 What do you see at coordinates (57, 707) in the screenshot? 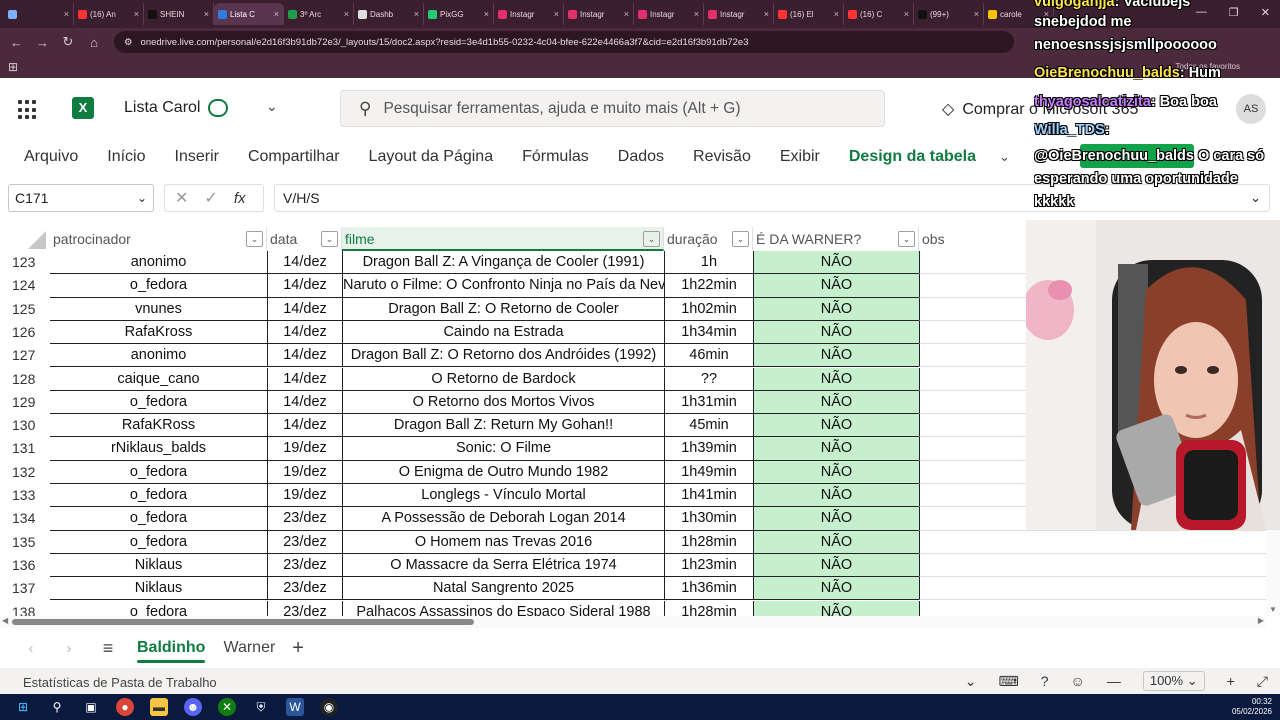
I see `search-icon: ⚲` at bounding box center [57, 707].